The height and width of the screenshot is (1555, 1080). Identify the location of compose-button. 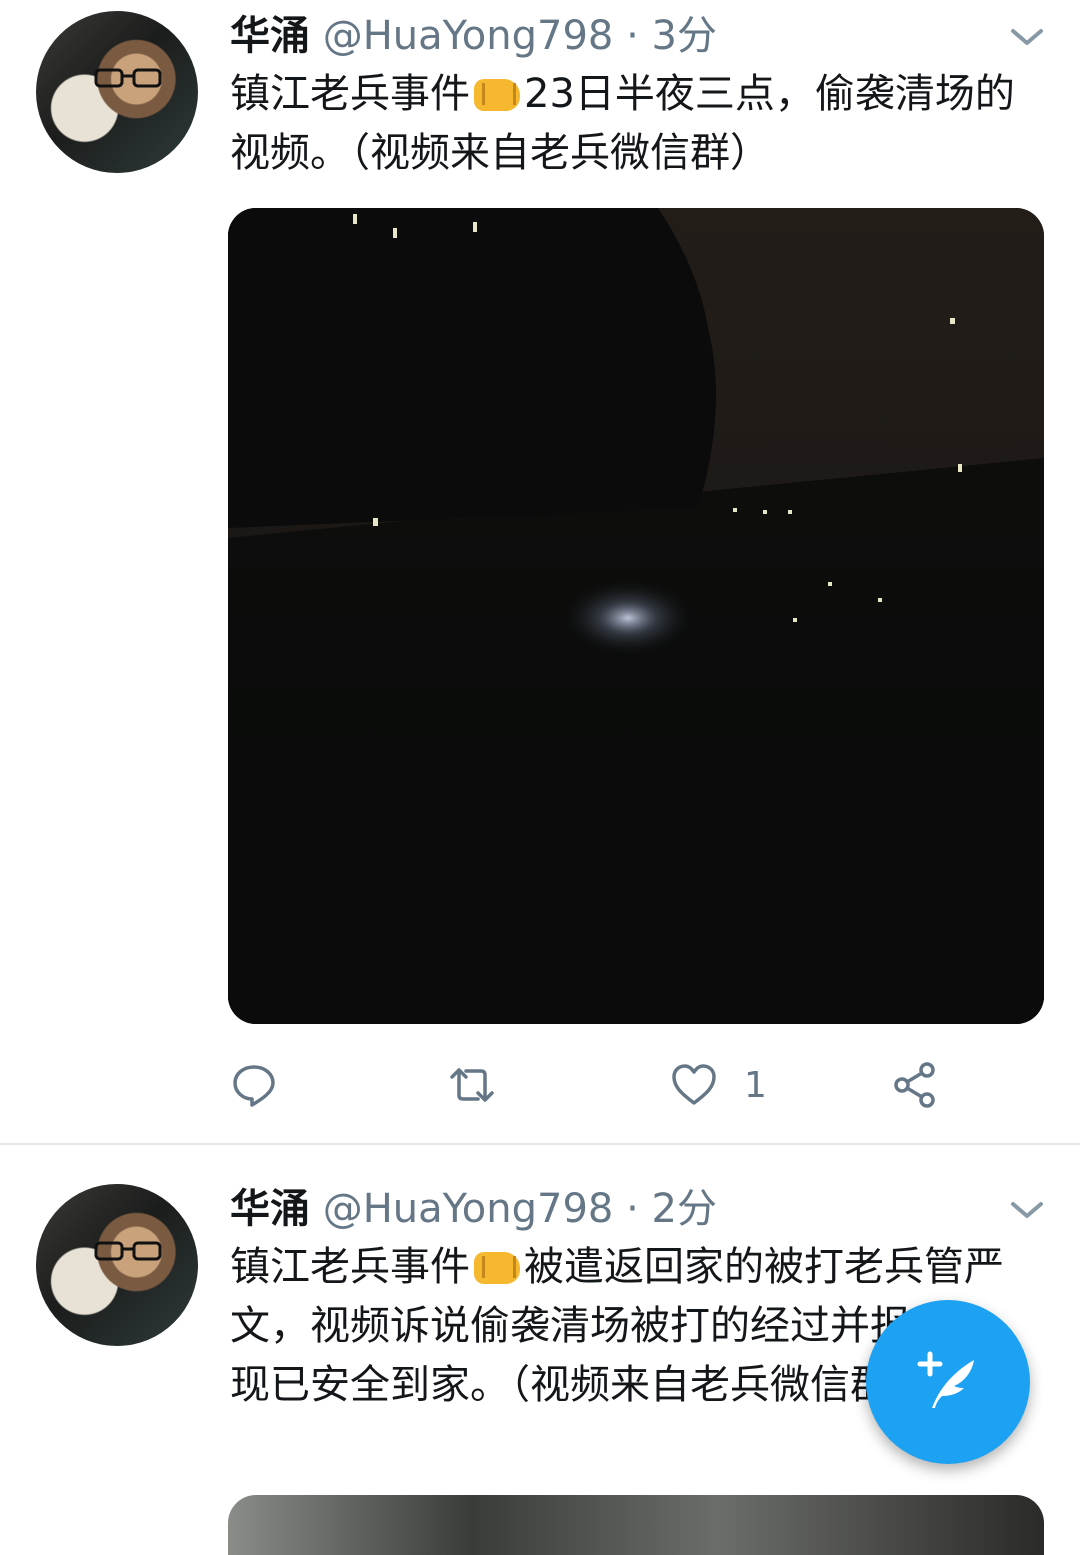
(948, 1382).